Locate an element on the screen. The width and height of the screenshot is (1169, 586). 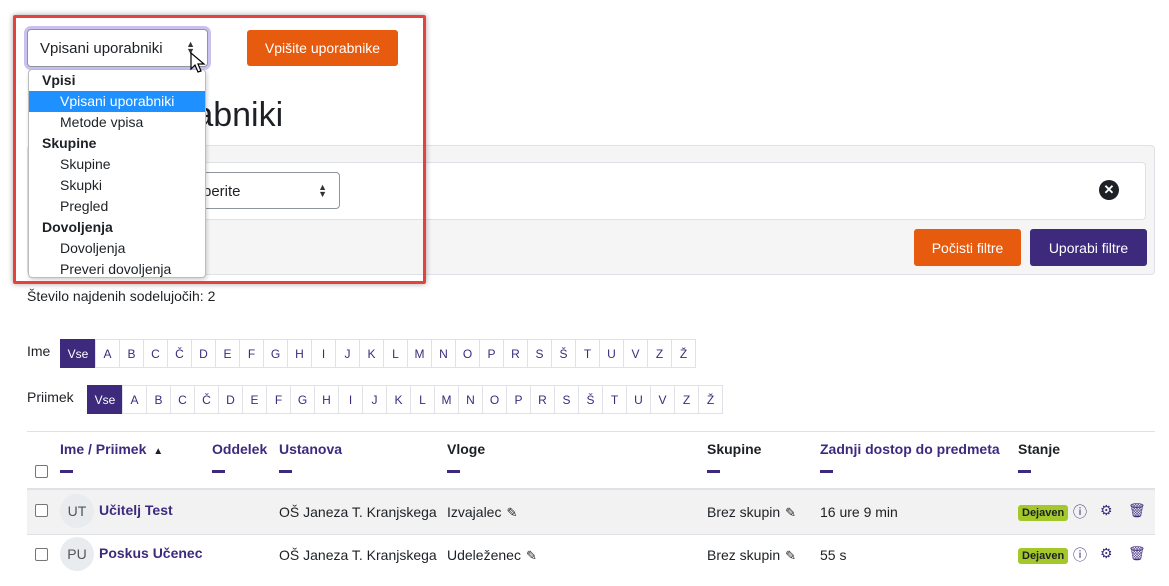
remove-filter-icon: ✕ is located at coordinates (1109, 190).